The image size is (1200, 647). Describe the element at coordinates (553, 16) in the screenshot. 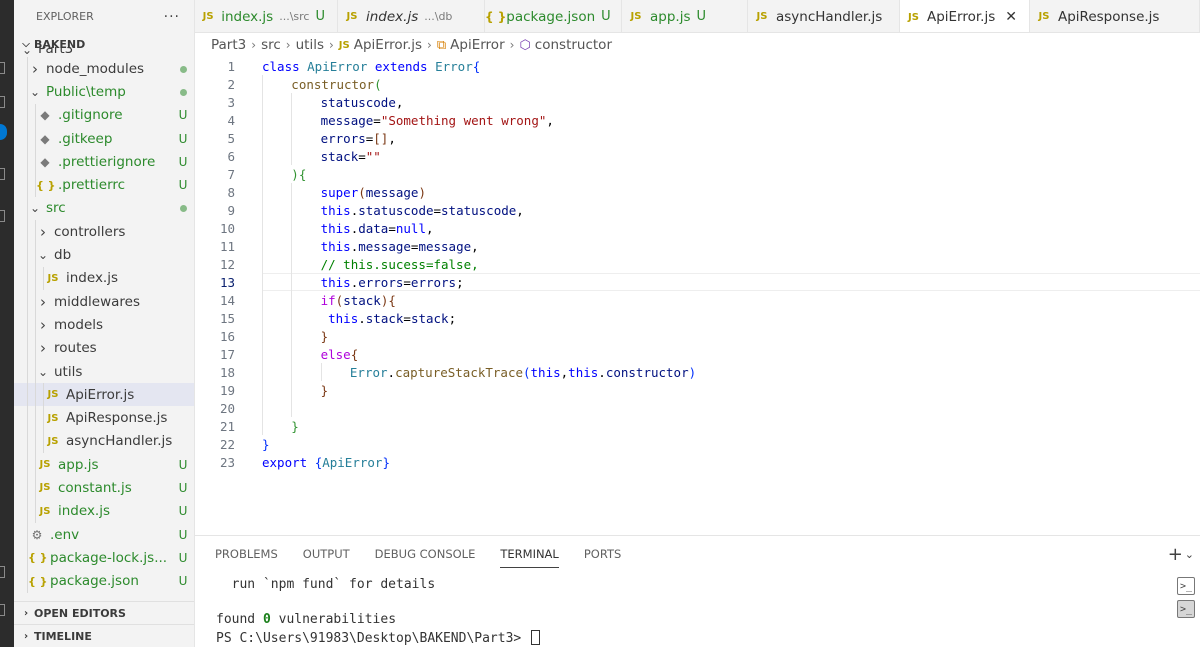

I see `editor-tab: { } package.json U` at that location.